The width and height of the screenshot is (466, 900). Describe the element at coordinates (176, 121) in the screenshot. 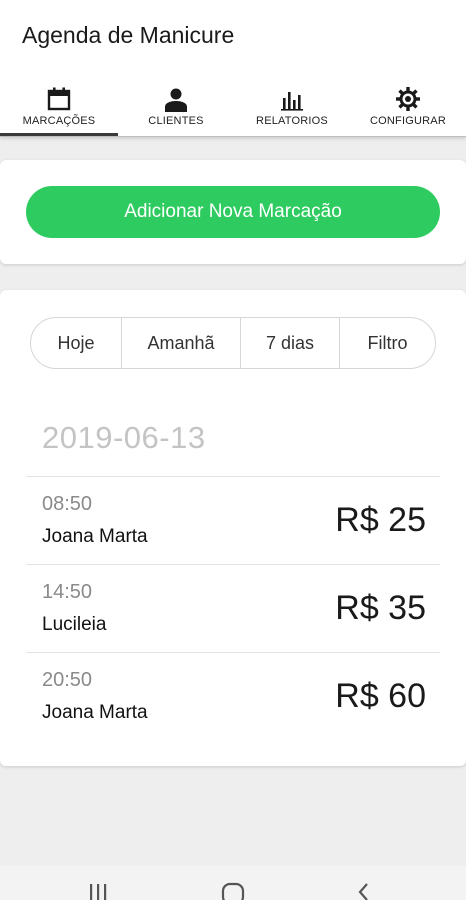

I see `tab-label: CLIENTES` at that location.